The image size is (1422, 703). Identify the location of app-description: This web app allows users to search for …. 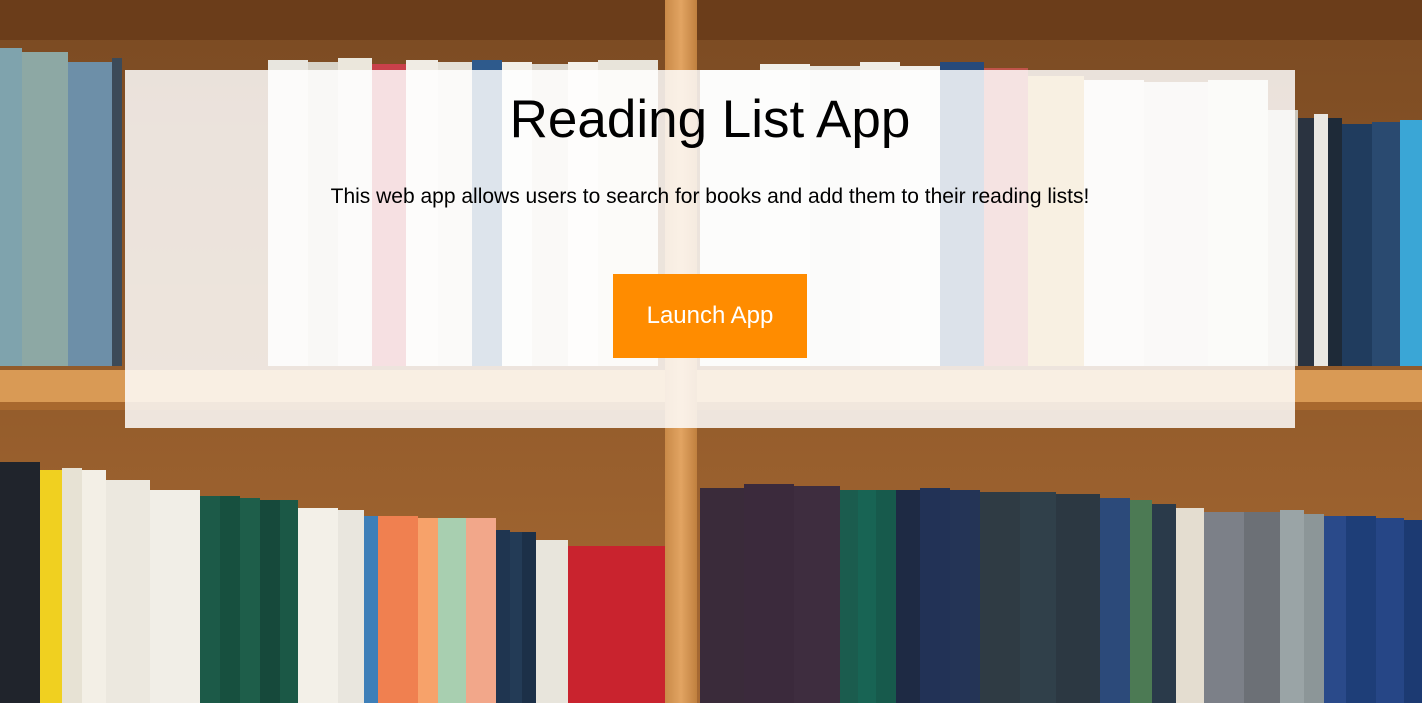
(710, 196).